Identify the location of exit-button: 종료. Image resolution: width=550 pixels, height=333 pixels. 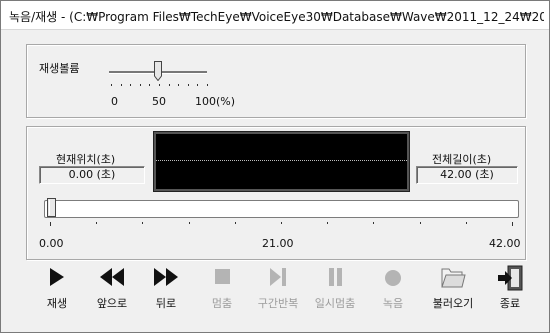
(510, 292).